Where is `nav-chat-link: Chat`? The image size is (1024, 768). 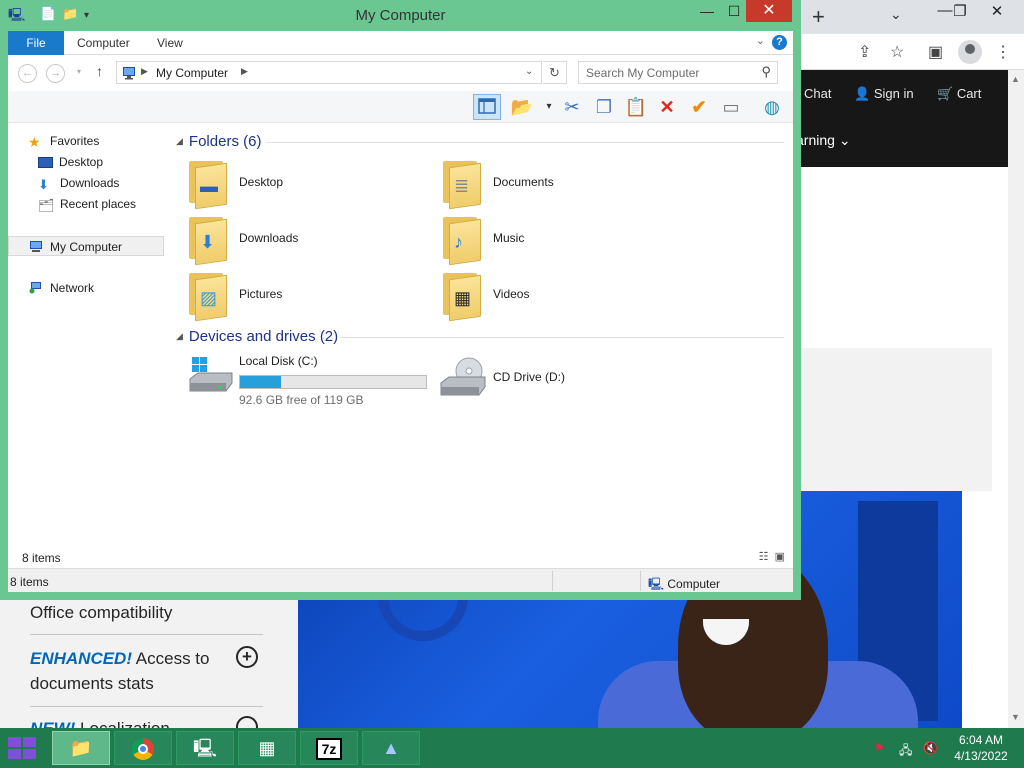
nav-chat-link: Chat is located at coordinates (817, 93).